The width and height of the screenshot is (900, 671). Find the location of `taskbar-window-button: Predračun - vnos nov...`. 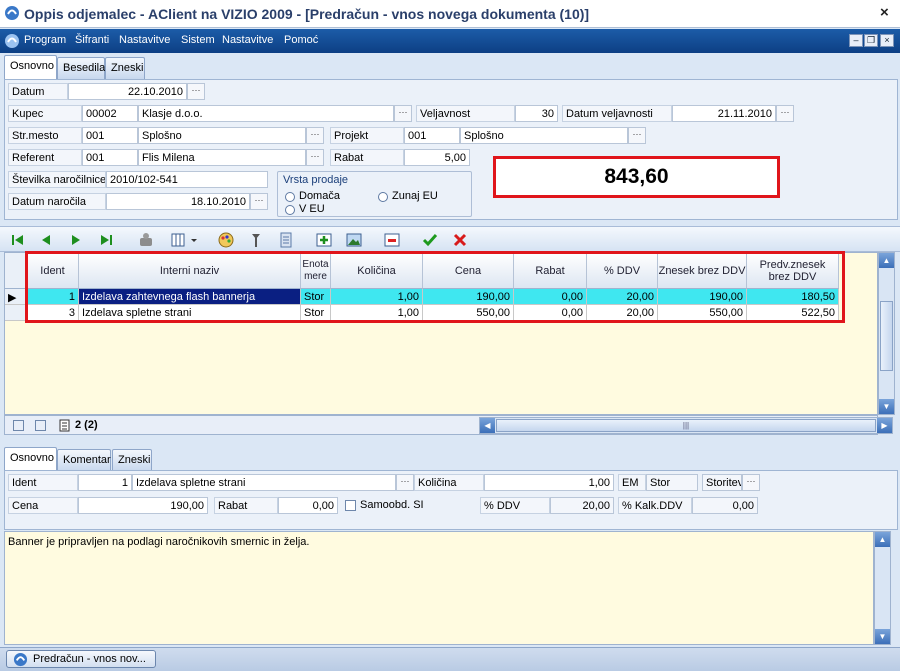

taskbar-window-button: Predračun - vnos nov... is located at coordinates (81, 659).